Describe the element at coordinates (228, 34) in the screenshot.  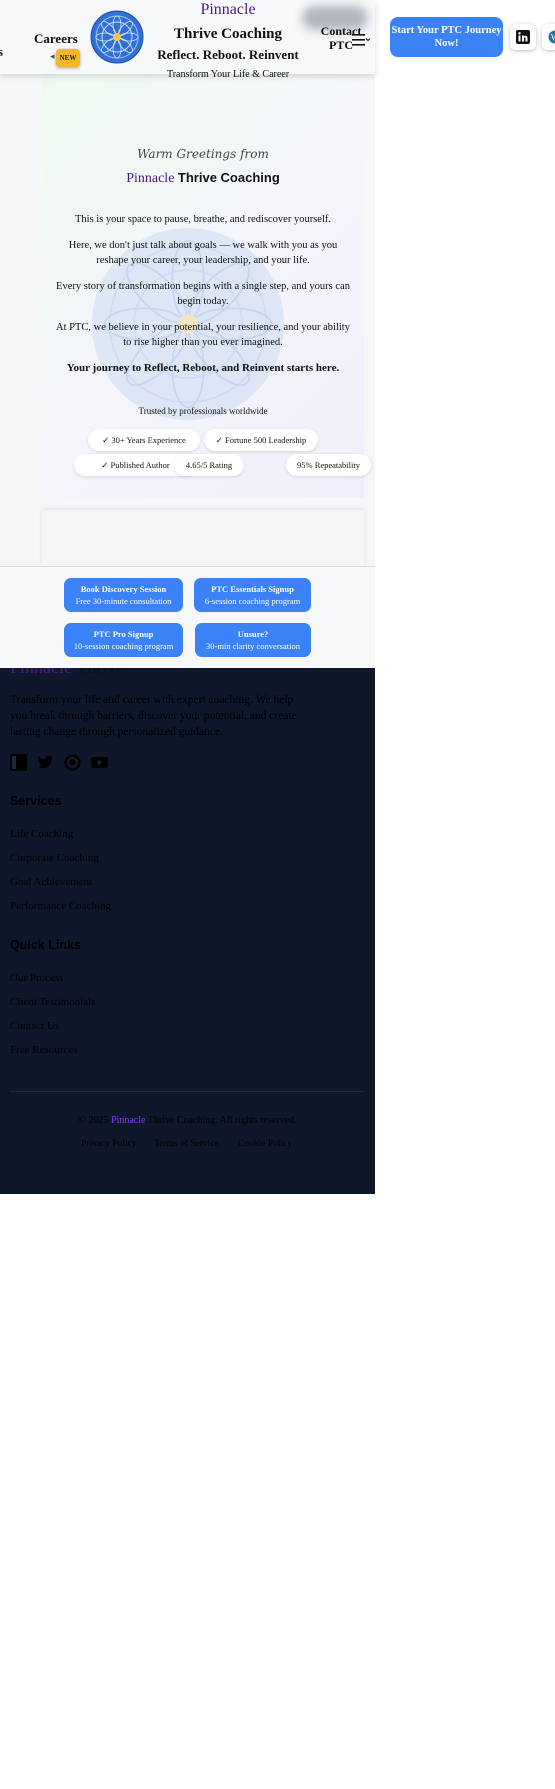
I see `brand-thrive: Thrive Coaching` at that location.